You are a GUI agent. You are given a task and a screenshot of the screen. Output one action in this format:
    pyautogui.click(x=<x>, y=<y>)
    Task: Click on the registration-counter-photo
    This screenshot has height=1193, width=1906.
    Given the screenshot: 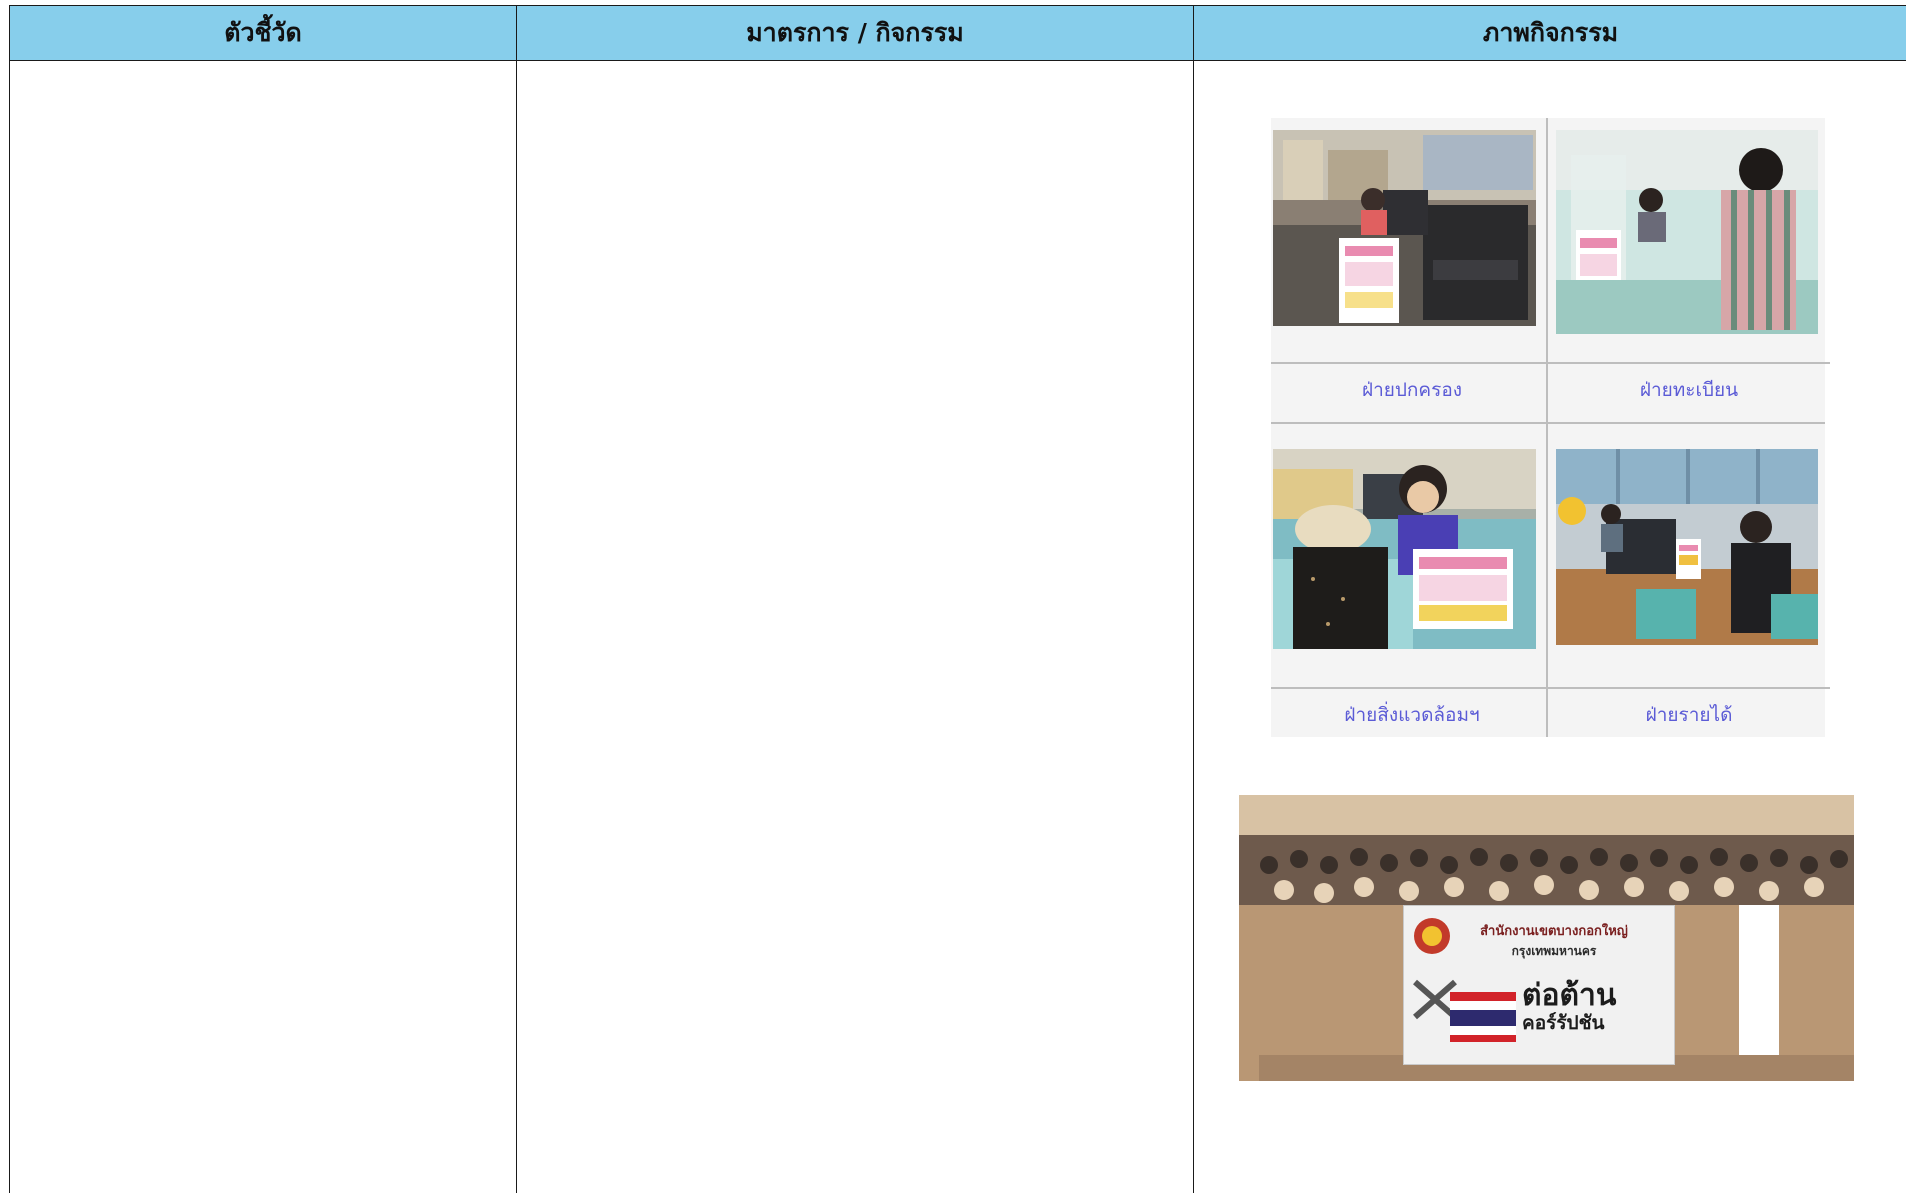 What is the action you would take?
    pyautogui.click(x=1687, y=232)
    